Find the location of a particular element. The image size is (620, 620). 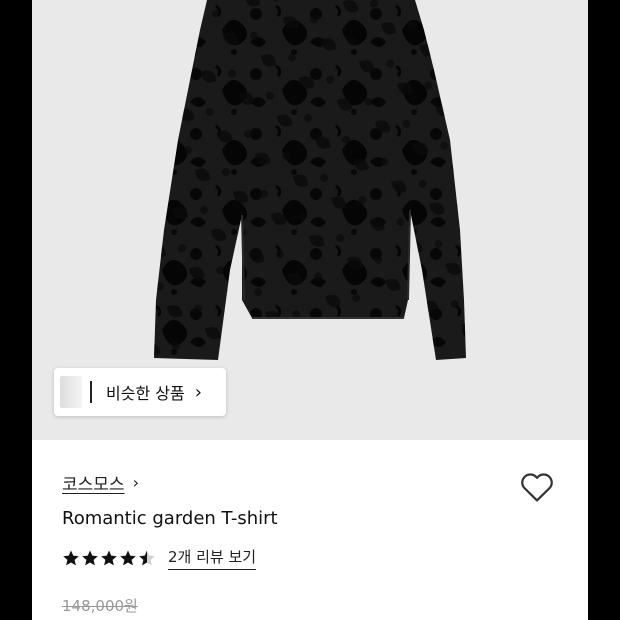

similar-products-button: 비슷한 상품 › is located at coordinates (140, 392).